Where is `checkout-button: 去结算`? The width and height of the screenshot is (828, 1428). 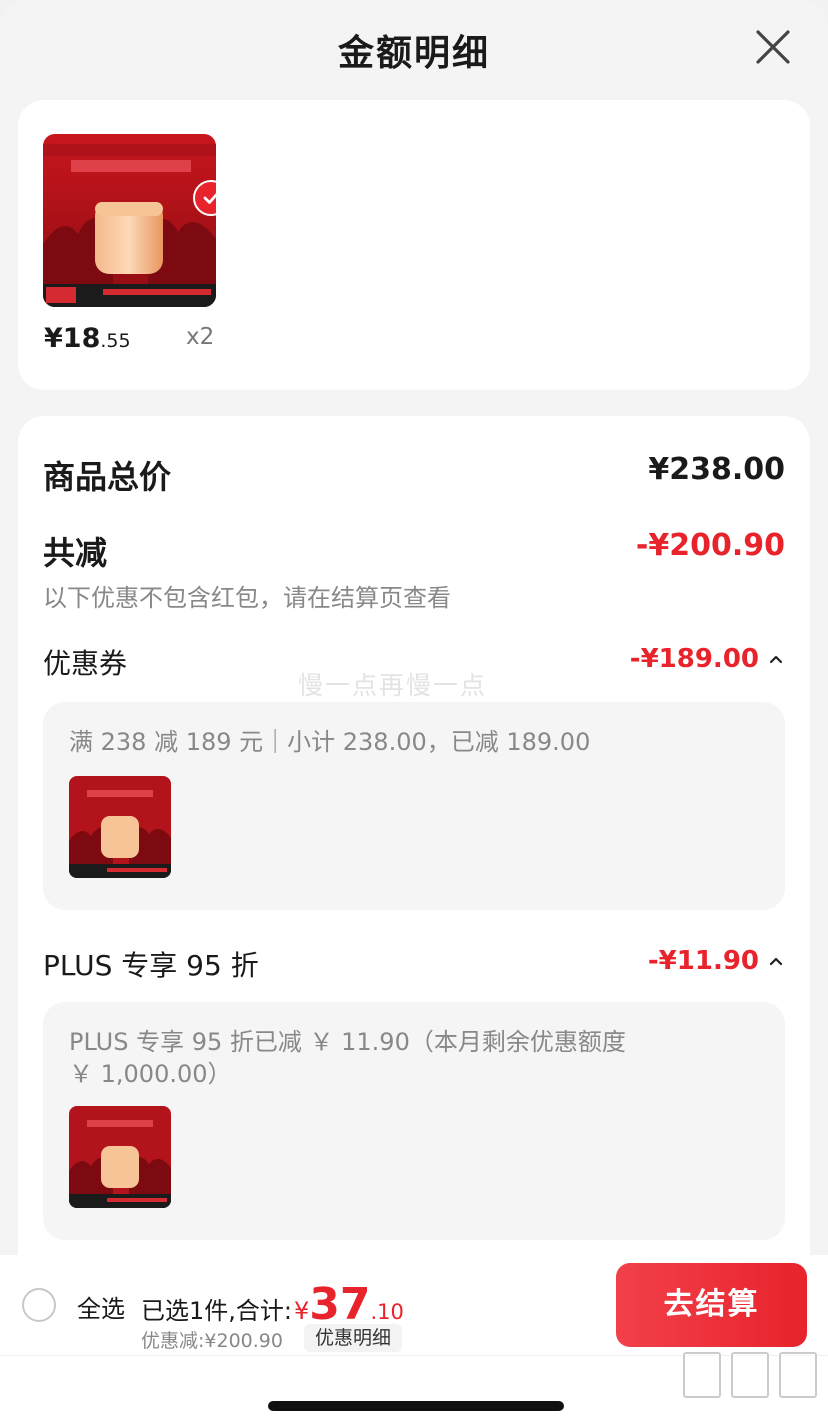 checkout-button: 去结算 is located at coordinates (711, 1305).